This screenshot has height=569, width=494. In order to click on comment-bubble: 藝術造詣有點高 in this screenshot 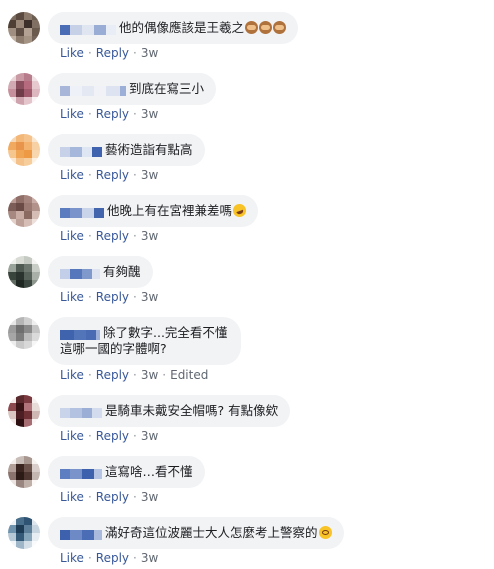, I will do `click(126, 150)`.